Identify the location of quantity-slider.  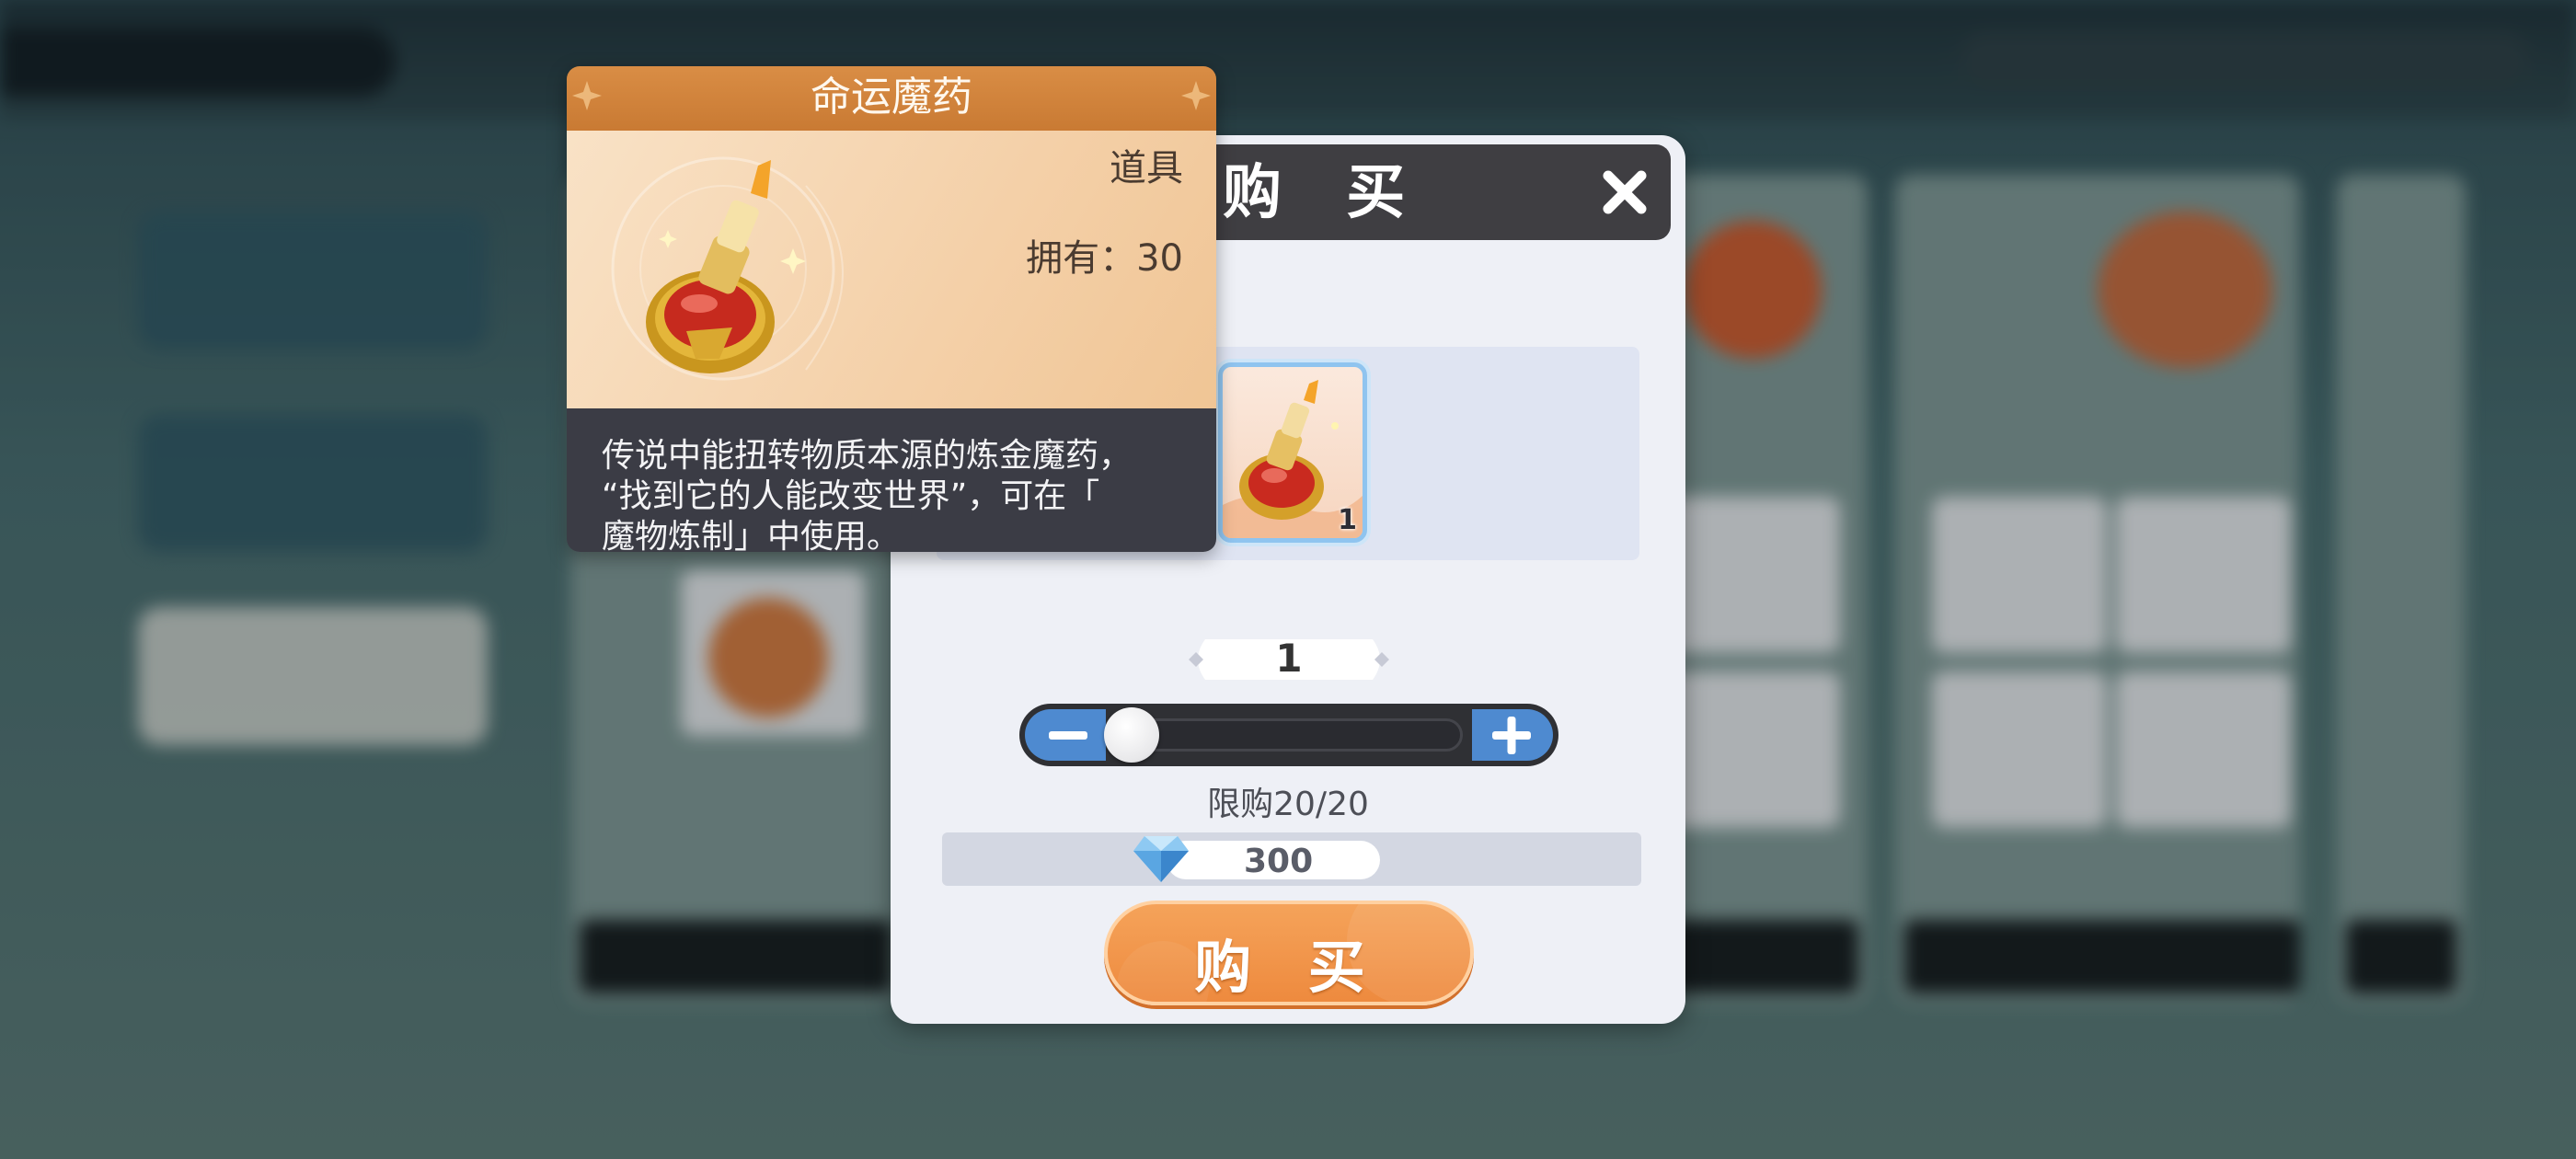
(1288, 735).